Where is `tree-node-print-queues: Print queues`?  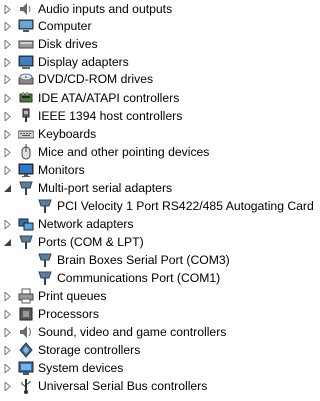
tree-node-print-queues: Print queues is located at coordinates (154, 296).